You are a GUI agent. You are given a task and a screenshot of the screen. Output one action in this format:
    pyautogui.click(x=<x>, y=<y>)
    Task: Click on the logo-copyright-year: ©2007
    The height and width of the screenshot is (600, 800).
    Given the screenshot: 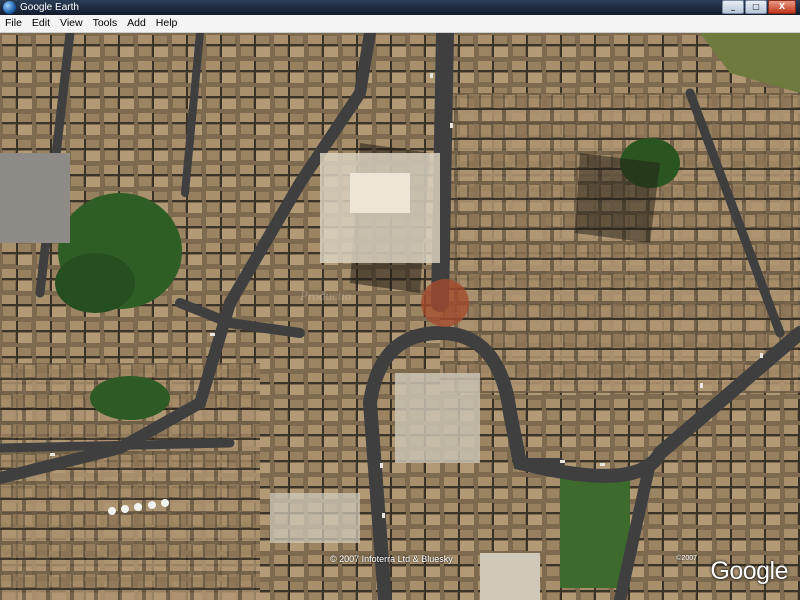 What is the action you would take?
    pyautogui.click(x=686, y=558)
    